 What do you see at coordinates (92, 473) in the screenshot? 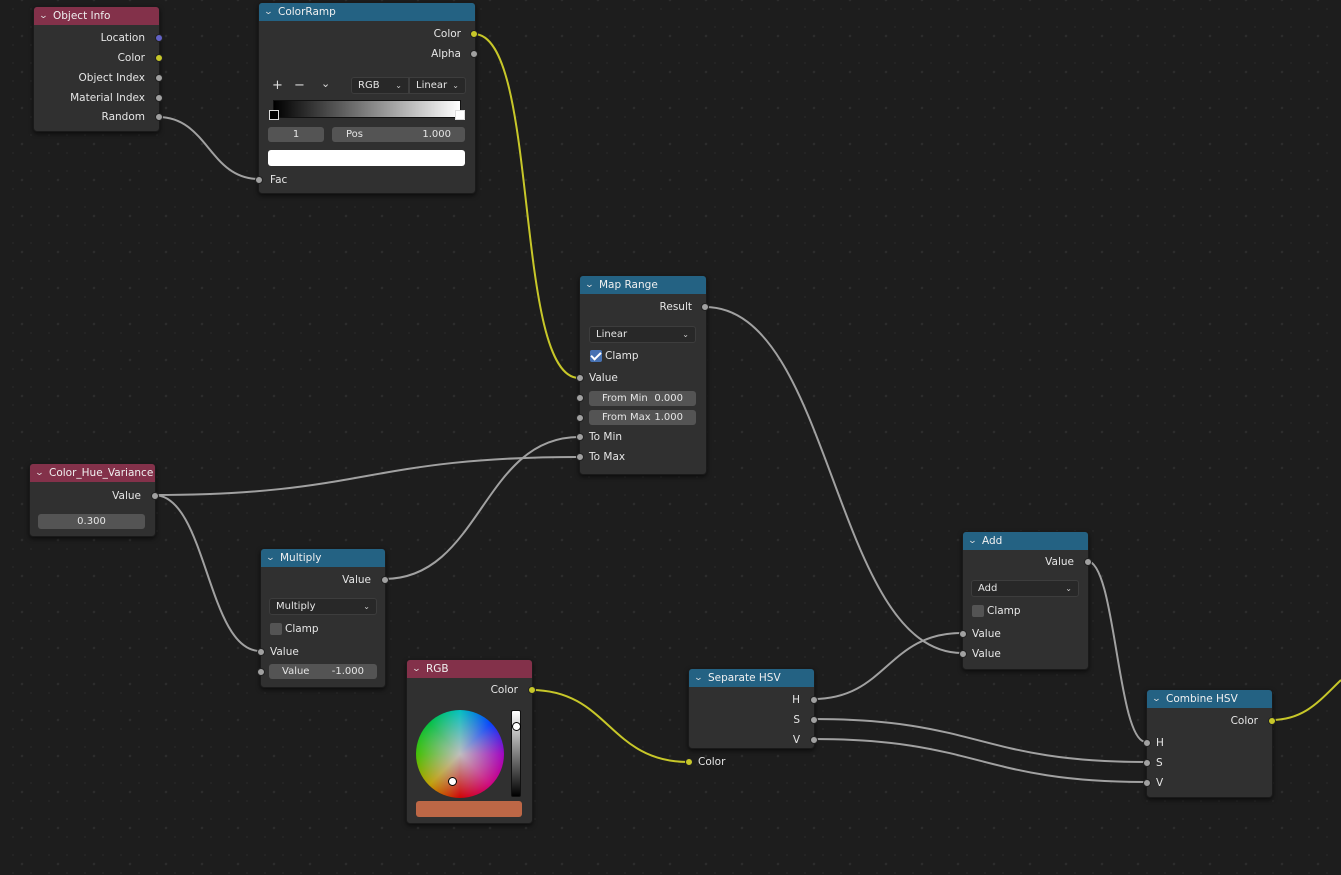
I see `node-header: ⌄ Color_Hue_Variance` at bounding box center [92, 473].